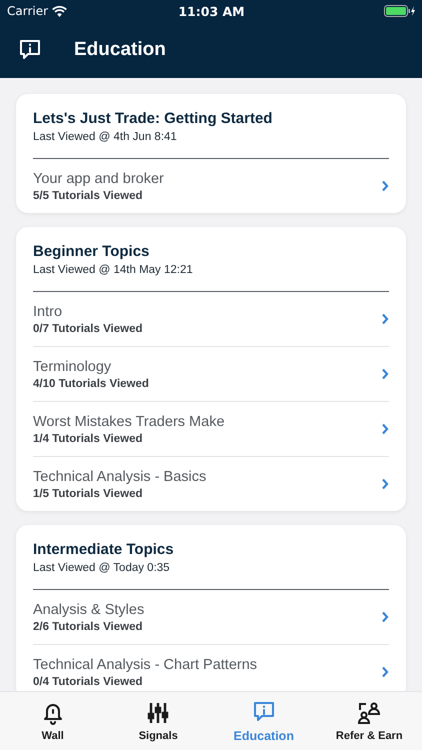 This screenshot has height=750, width=422. Describe the element at coordinates (88, 438) in the screenshot. I see `tutorials-viewed-text: 1/4 Tutorials Viewed` at that location.